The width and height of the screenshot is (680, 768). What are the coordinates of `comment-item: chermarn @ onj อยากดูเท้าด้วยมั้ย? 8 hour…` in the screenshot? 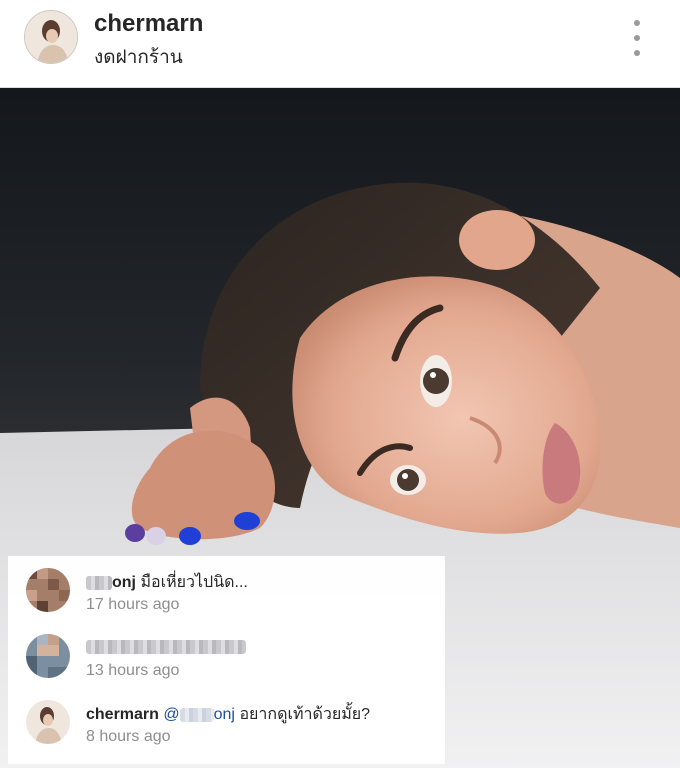 It's located at (226, 726).